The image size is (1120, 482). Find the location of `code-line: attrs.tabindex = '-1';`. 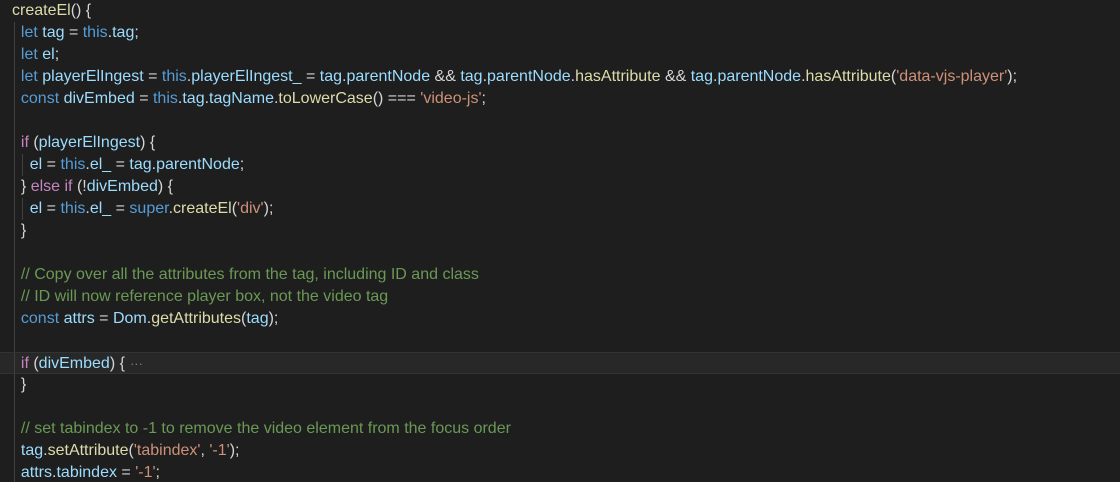

code-line: attrs.tabindex = '-1'; is located at coordinates (560, 472).